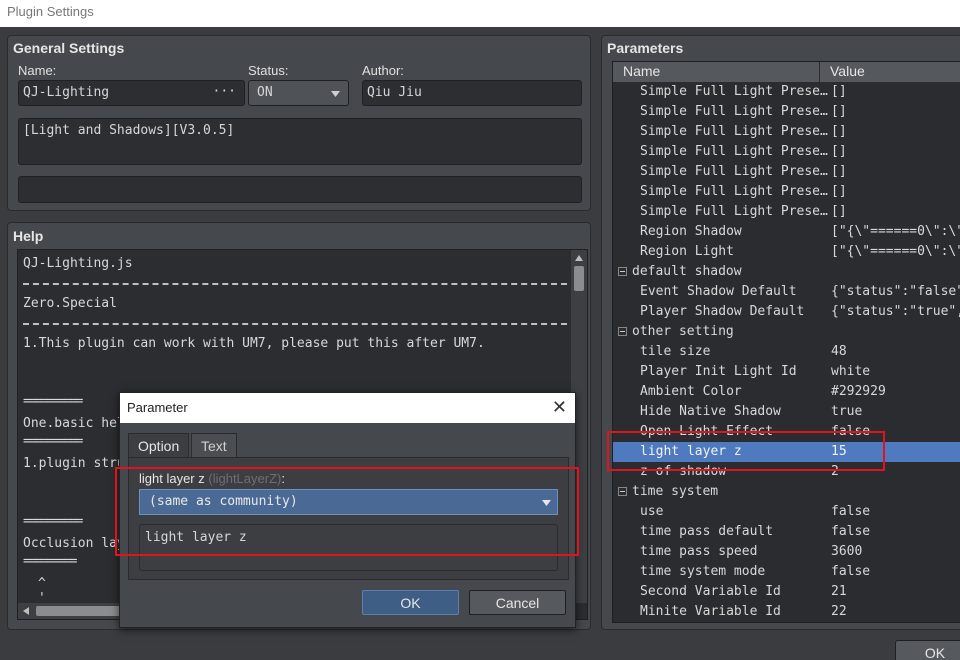 This screenshot has width=960, height=660. What do you see at coordinates (716, 72) in the screenshot?
I see `column-header-name: Name` at bounding box center [716, 72].